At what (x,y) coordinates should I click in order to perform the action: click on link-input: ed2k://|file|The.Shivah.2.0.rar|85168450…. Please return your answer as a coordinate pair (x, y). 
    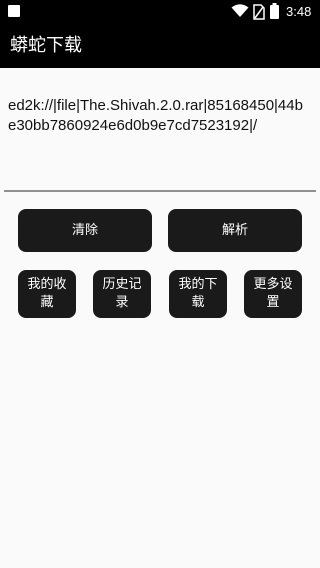
    Looking at the image, I should click on (158, 116).